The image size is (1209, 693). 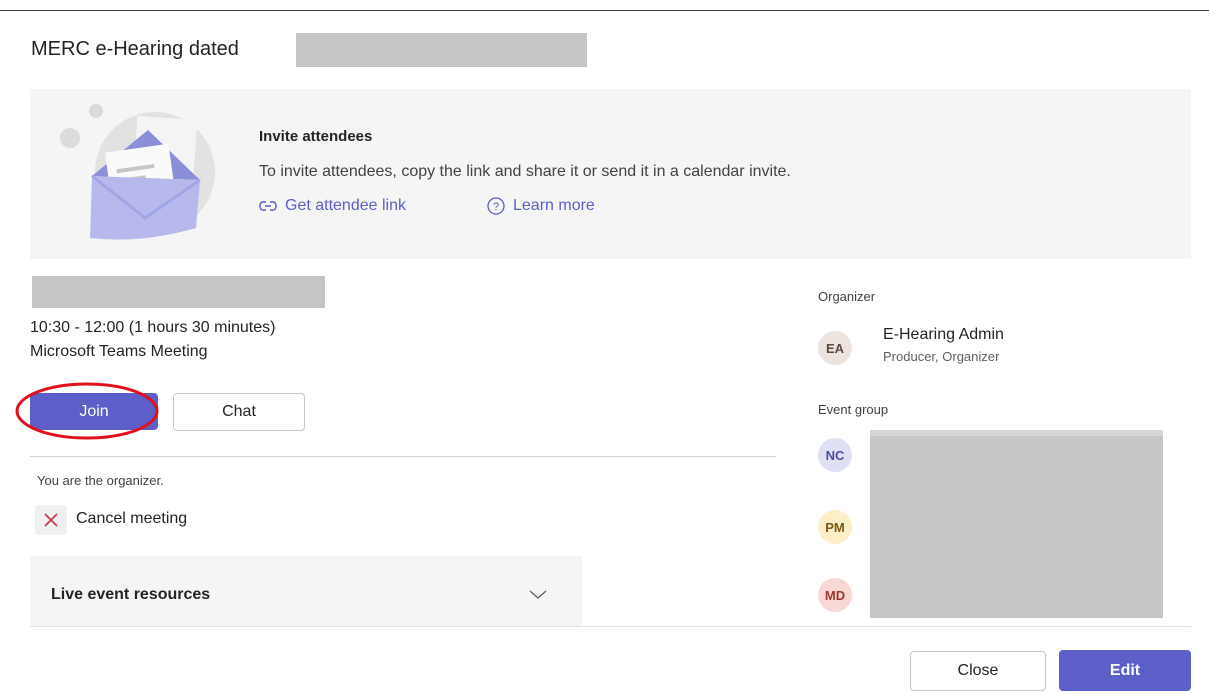 I want to click on event-group-label: Event group, so click(x=853, y=409).